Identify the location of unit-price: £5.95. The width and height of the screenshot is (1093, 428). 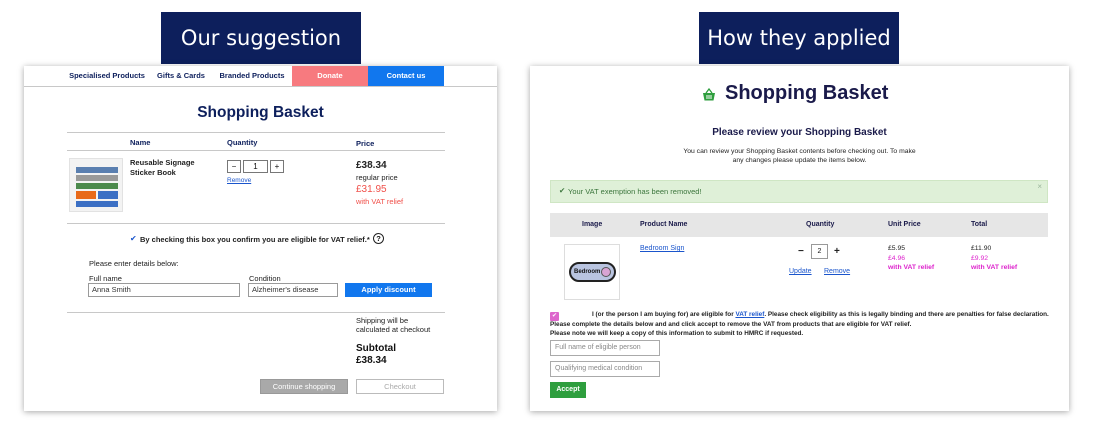
(897, 248).